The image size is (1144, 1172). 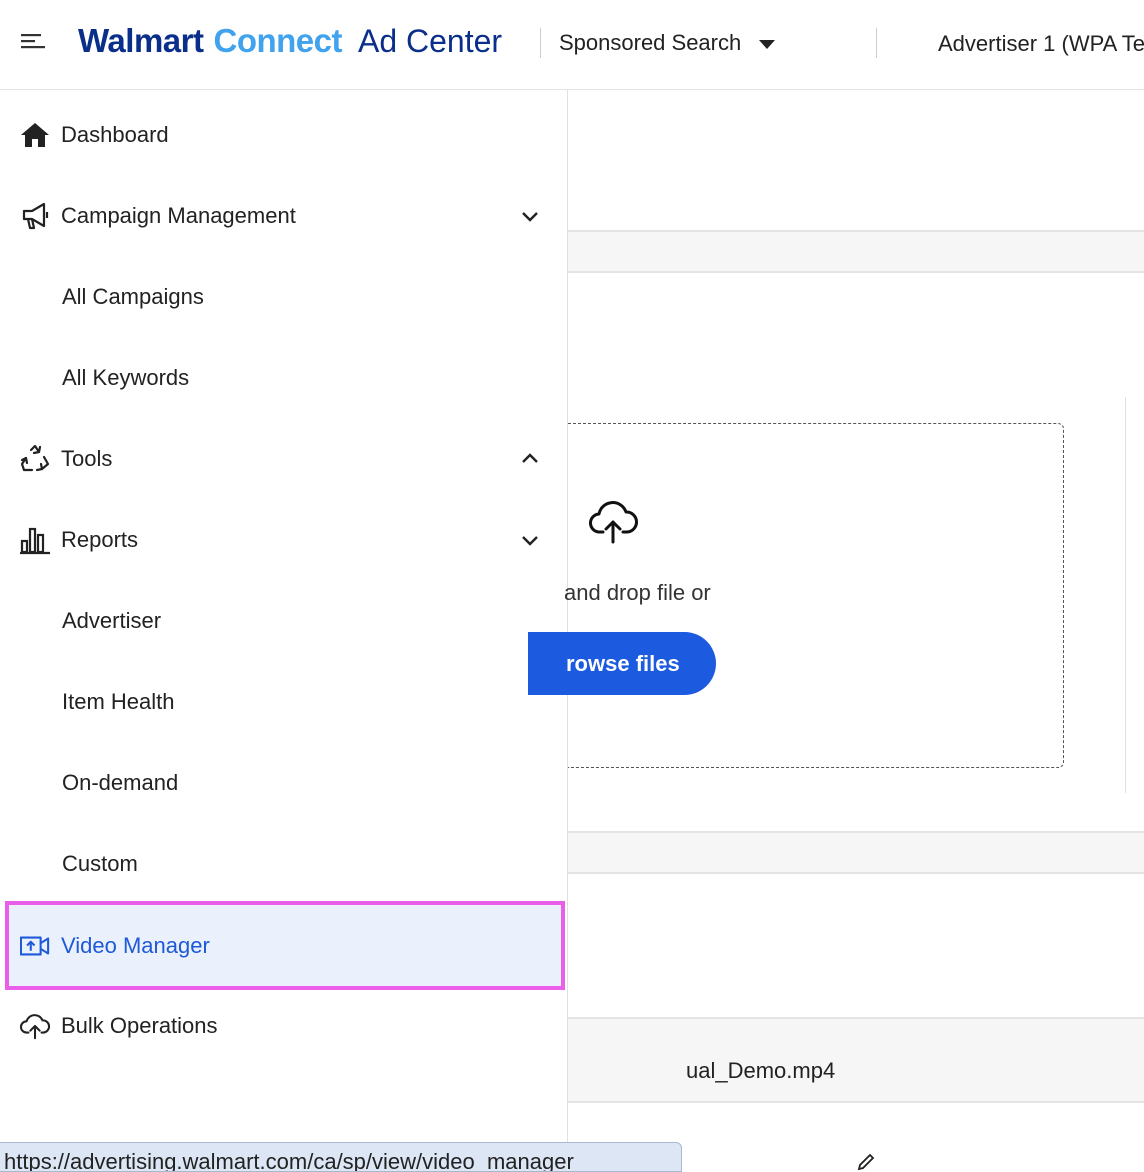 I want to click on product-selector-label: Sponsored Search, so click(x=650, y=42).